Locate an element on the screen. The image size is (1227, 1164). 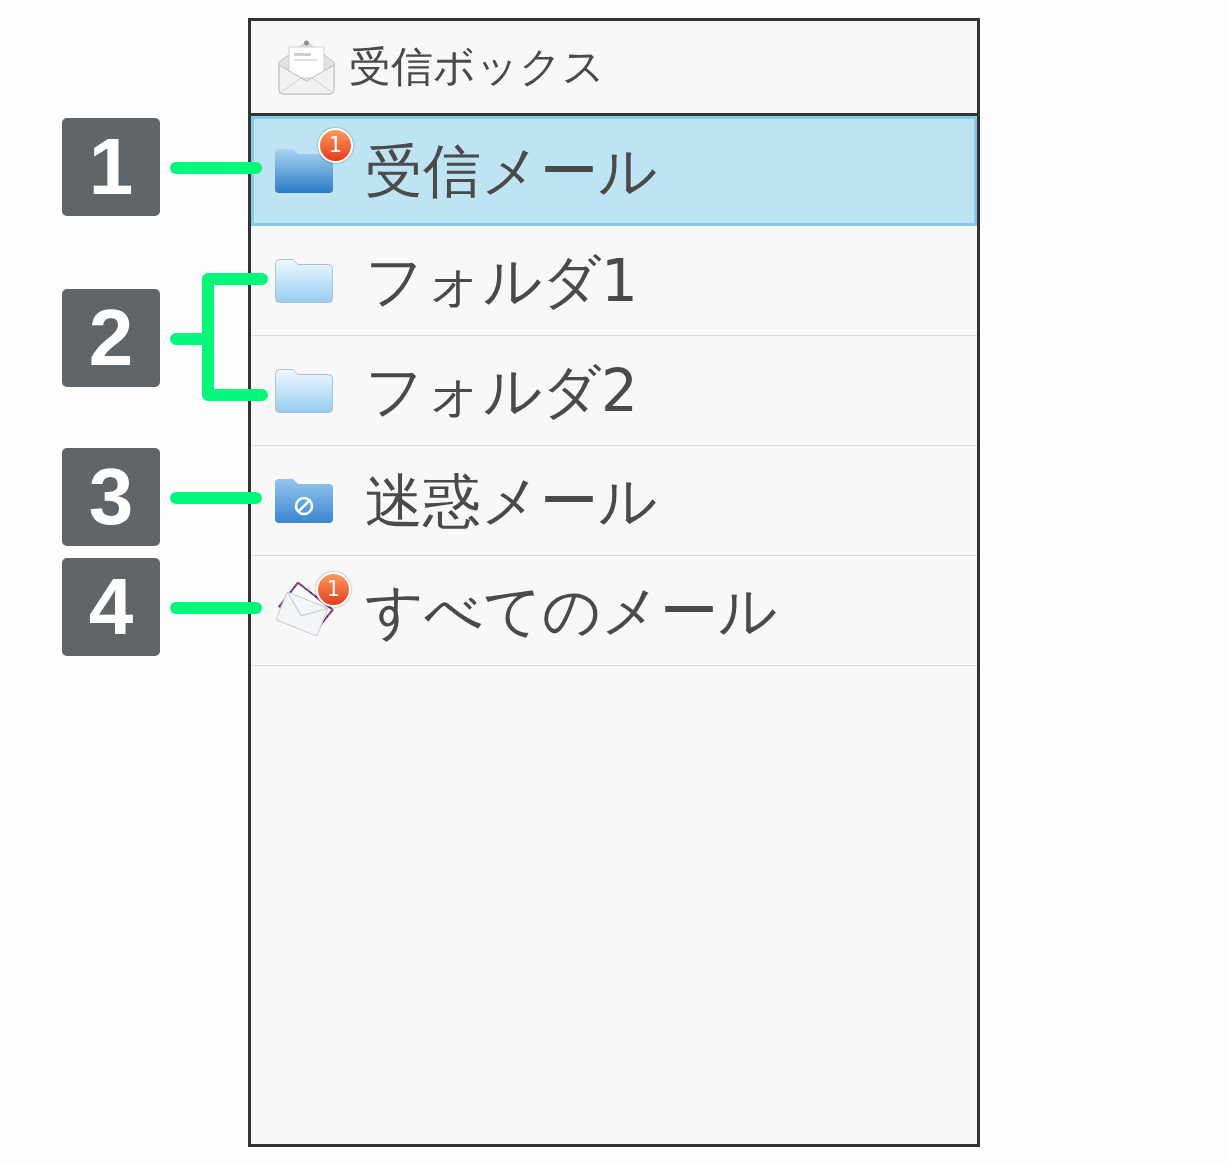
folder-list-item: フォルダ2 is located at coordinates (614, 391).